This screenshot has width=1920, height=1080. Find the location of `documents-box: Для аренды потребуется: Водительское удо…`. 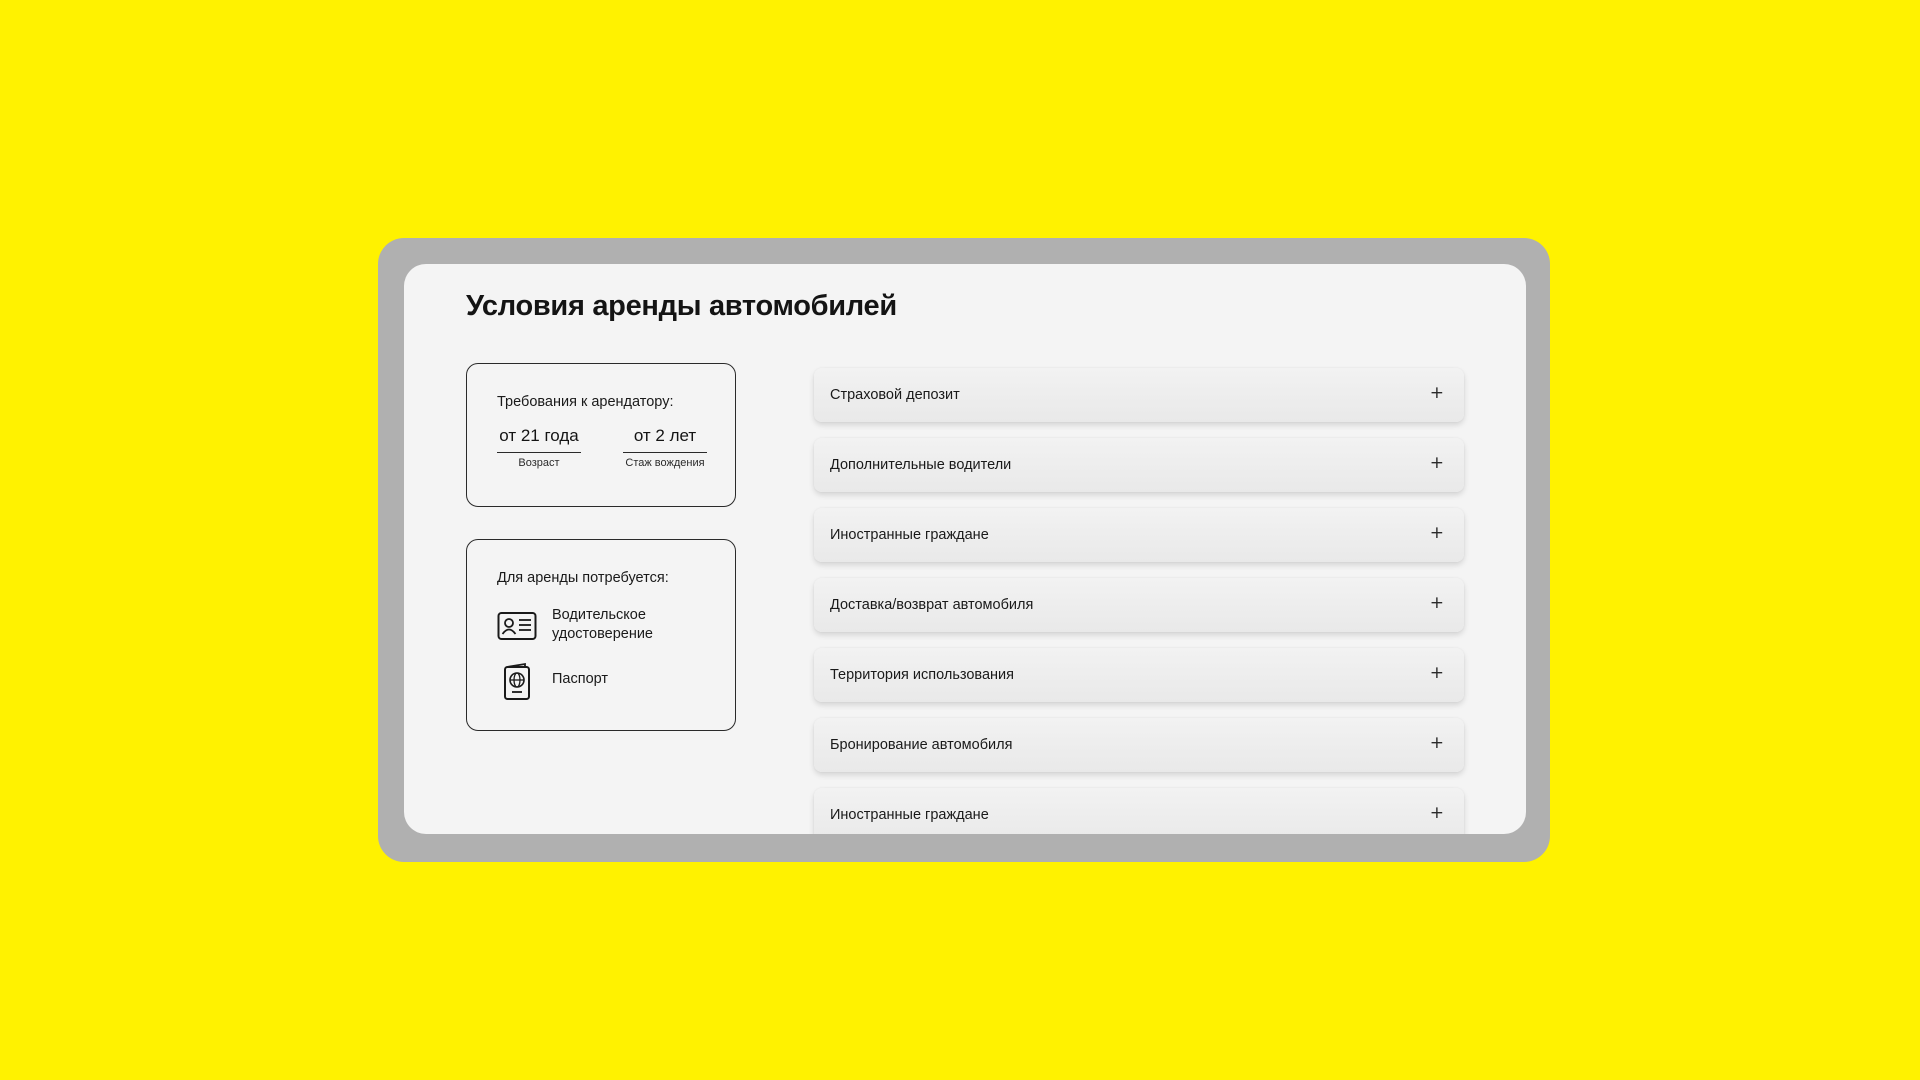

documents-box: Для аренды потребуется: Водительское удо… is located at coordinates (601, 635).